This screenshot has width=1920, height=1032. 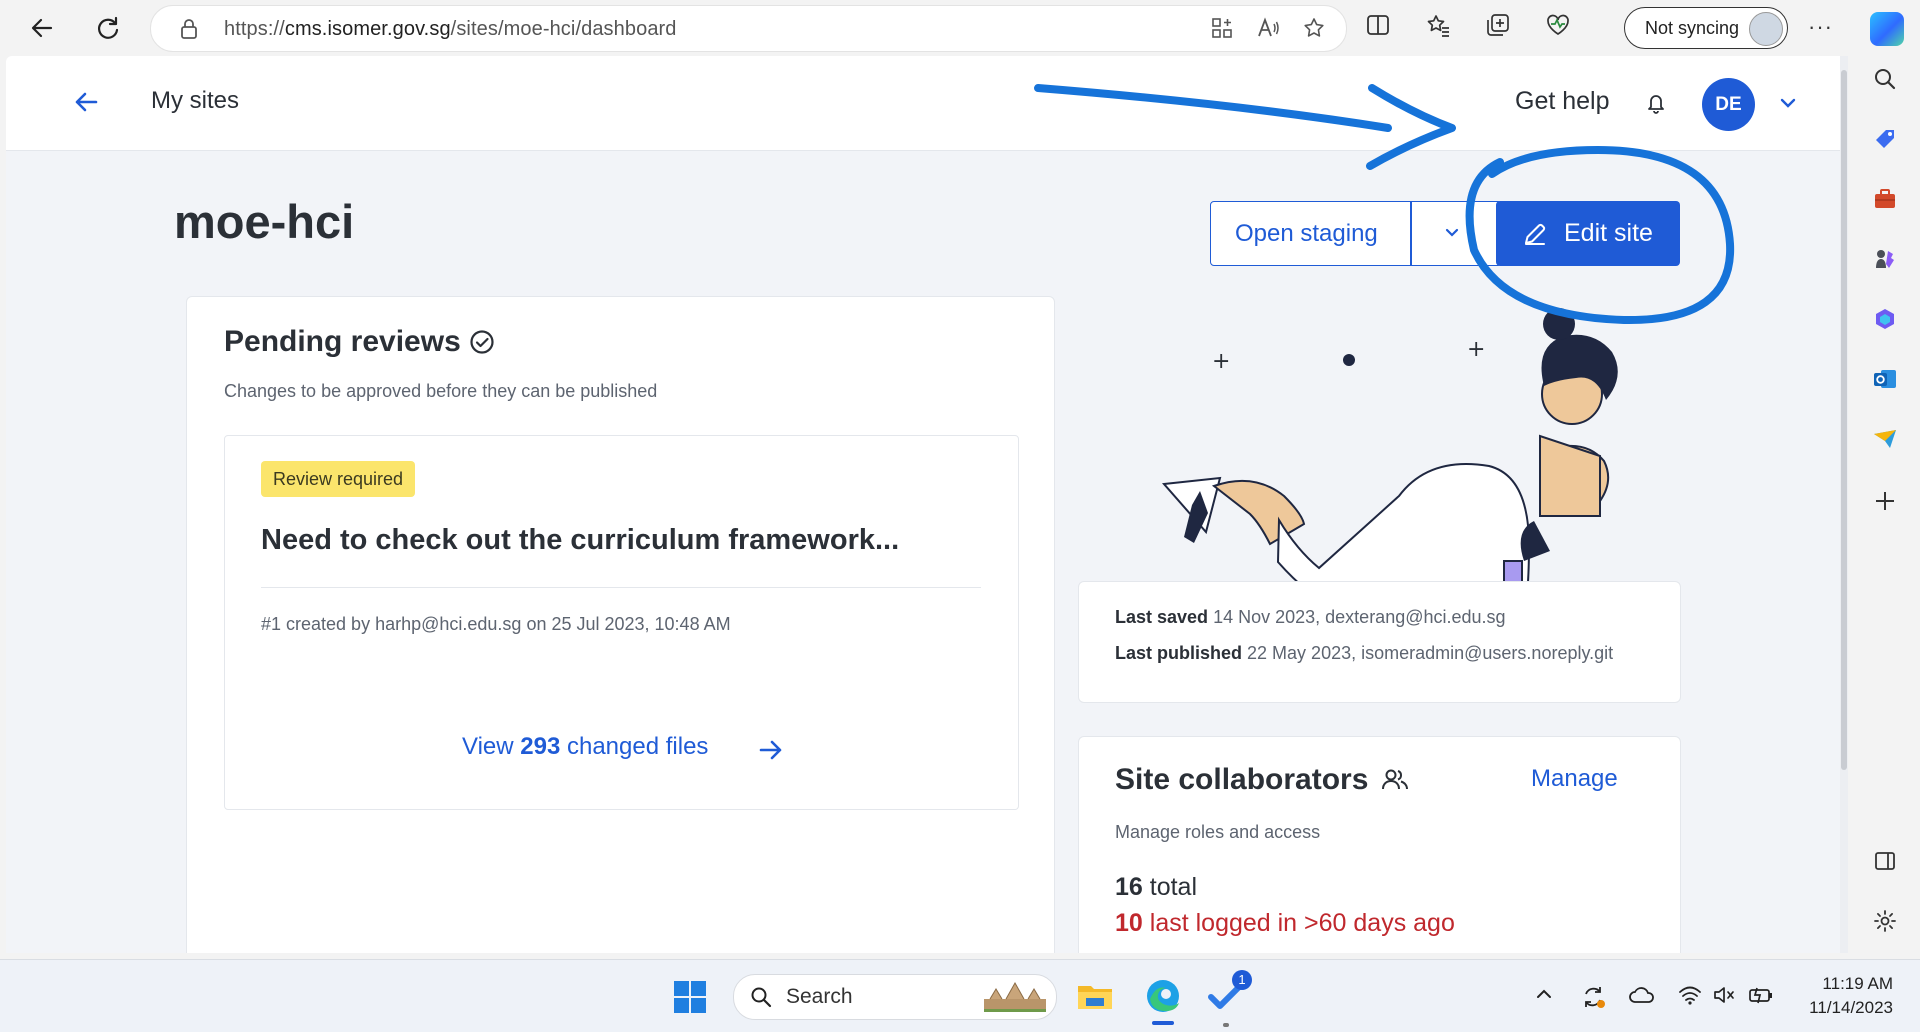 What do you see at coordinates (1535, 234) in the screenshot?
I see `pencil-icon` at bounding box center [1535, 234].